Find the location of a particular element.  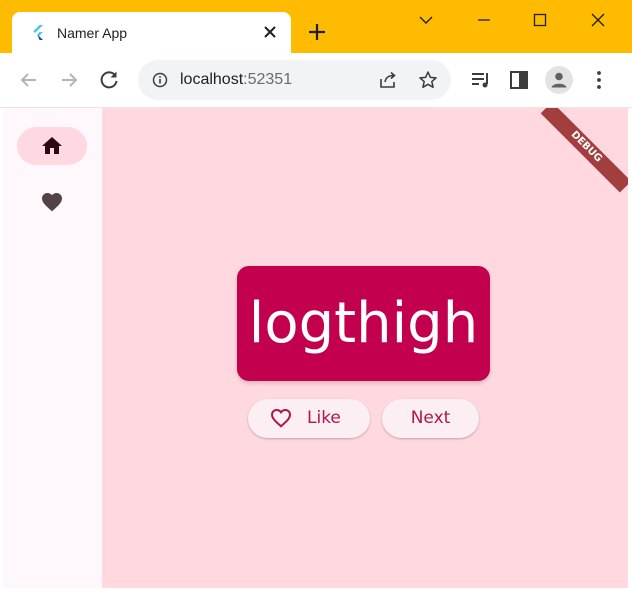

word-pair-text: logthigh is located at coordinates (363, 323).